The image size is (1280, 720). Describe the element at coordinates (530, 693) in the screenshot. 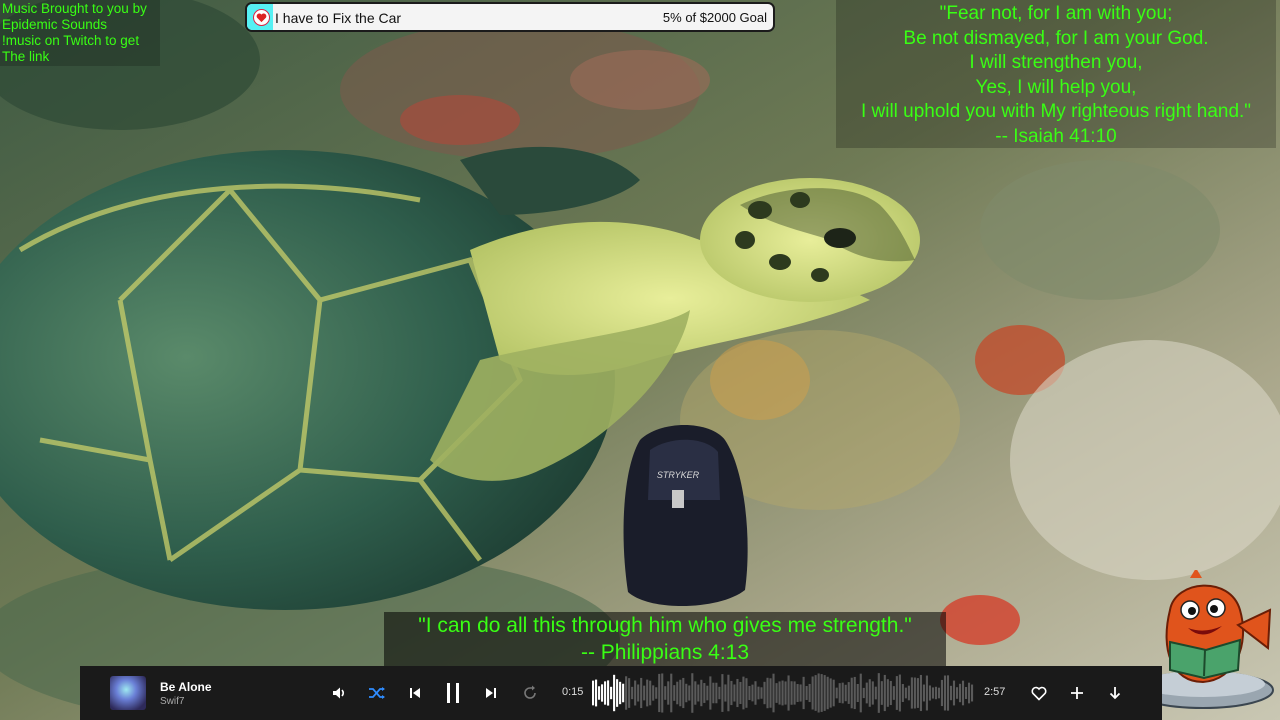

I see `repeat-icon` at that location.